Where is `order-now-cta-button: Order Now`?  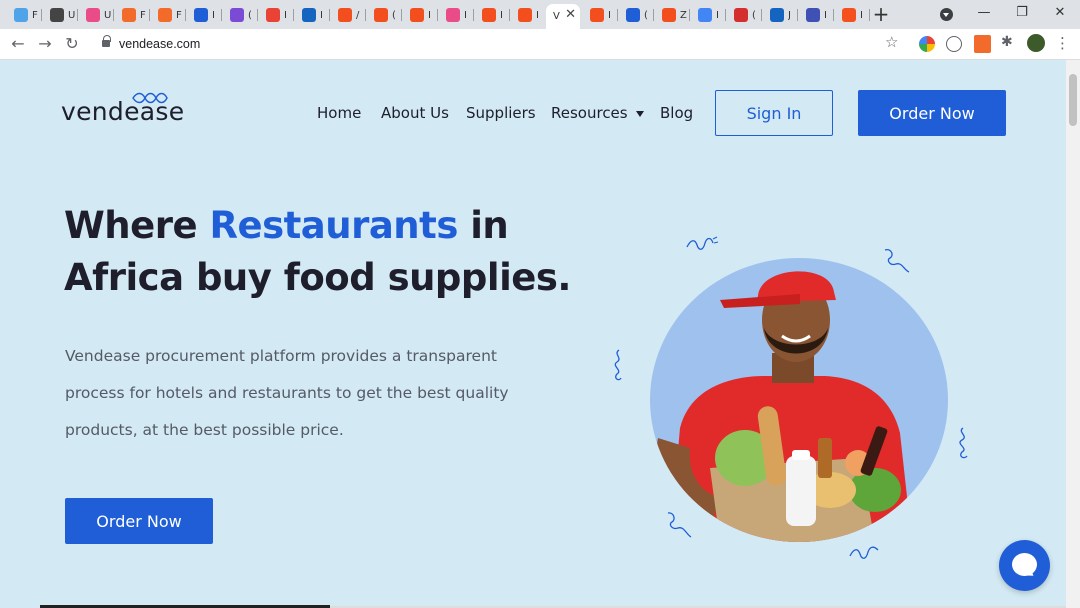
order-now-cta-button: Order Now is located at coordinates (139, 521).